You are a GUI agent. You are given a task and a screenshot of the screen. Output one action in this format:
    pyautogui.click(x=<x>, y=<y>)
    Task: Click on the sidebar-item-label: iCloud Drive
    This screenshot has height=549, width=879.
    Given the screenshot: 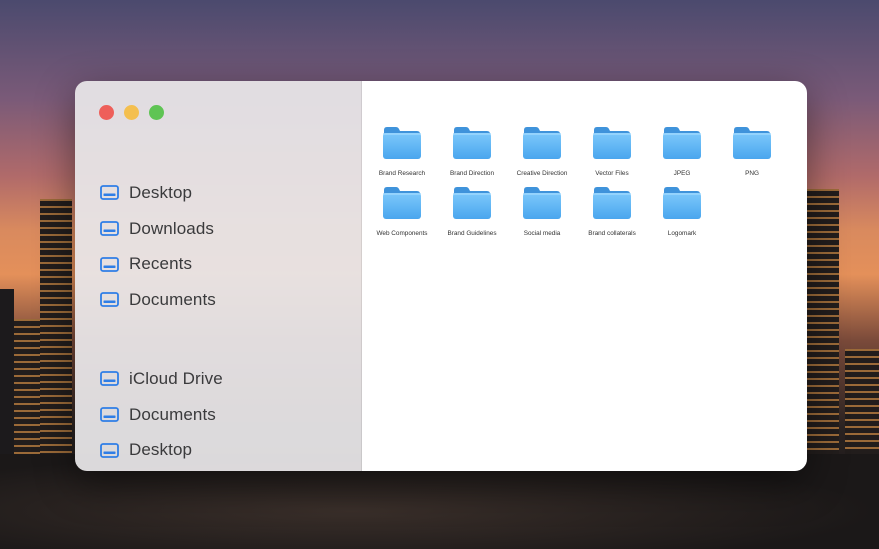 What is the action you would take?
    pyautogui.click(x=176, y=378)
    